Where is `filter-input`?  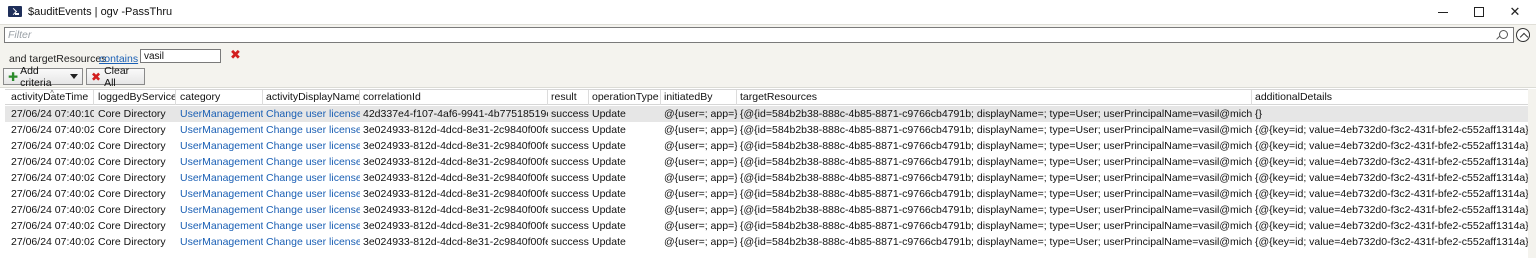 filter-input is located at coordinates (759, 35).